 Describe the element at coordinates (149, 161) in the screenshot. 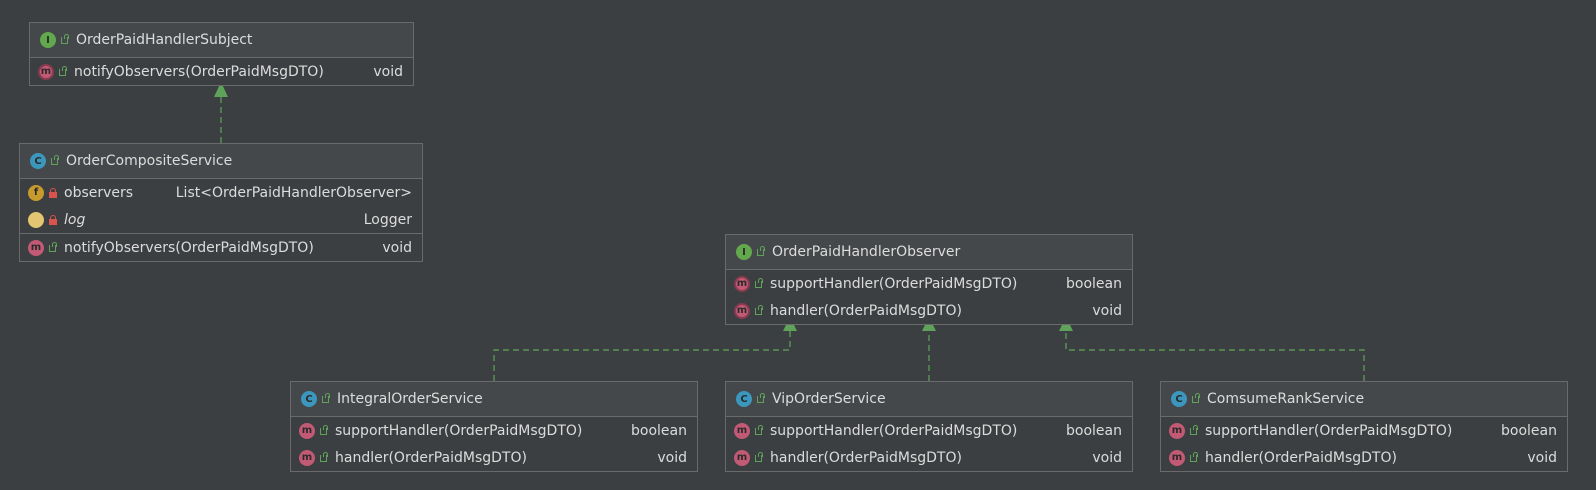

I see `class-name: OrderCompositeService` at that location.